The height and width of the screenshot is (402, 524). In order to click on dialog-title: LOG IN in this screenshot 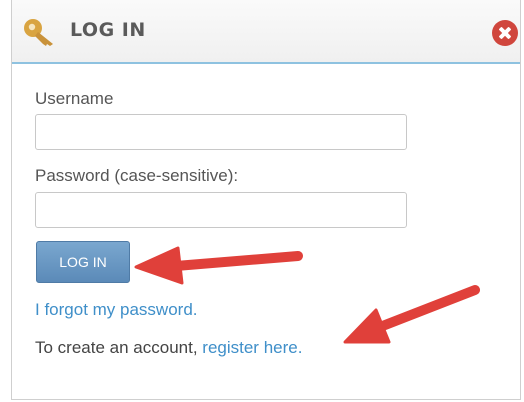, I will do `click(108, 30)`.